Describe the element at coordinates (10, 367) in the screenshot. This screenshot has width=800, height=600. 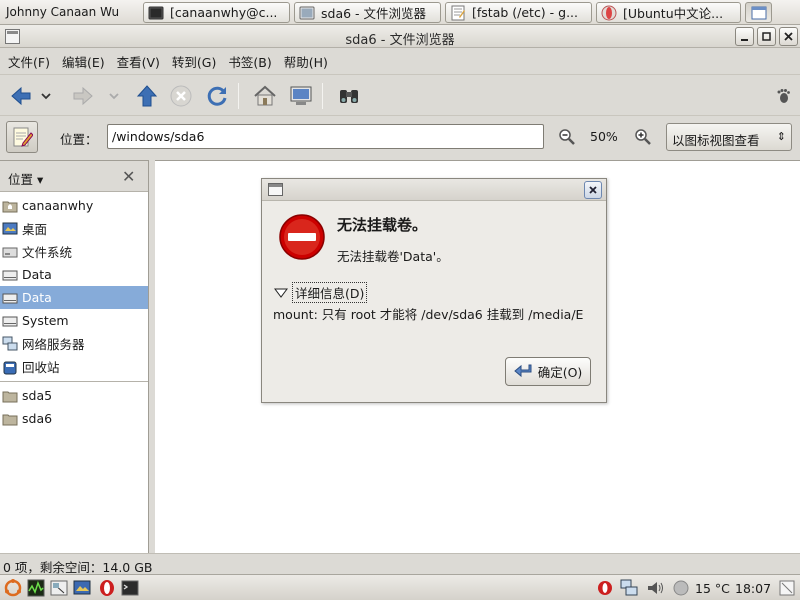
I see `trash-icon` at that location.